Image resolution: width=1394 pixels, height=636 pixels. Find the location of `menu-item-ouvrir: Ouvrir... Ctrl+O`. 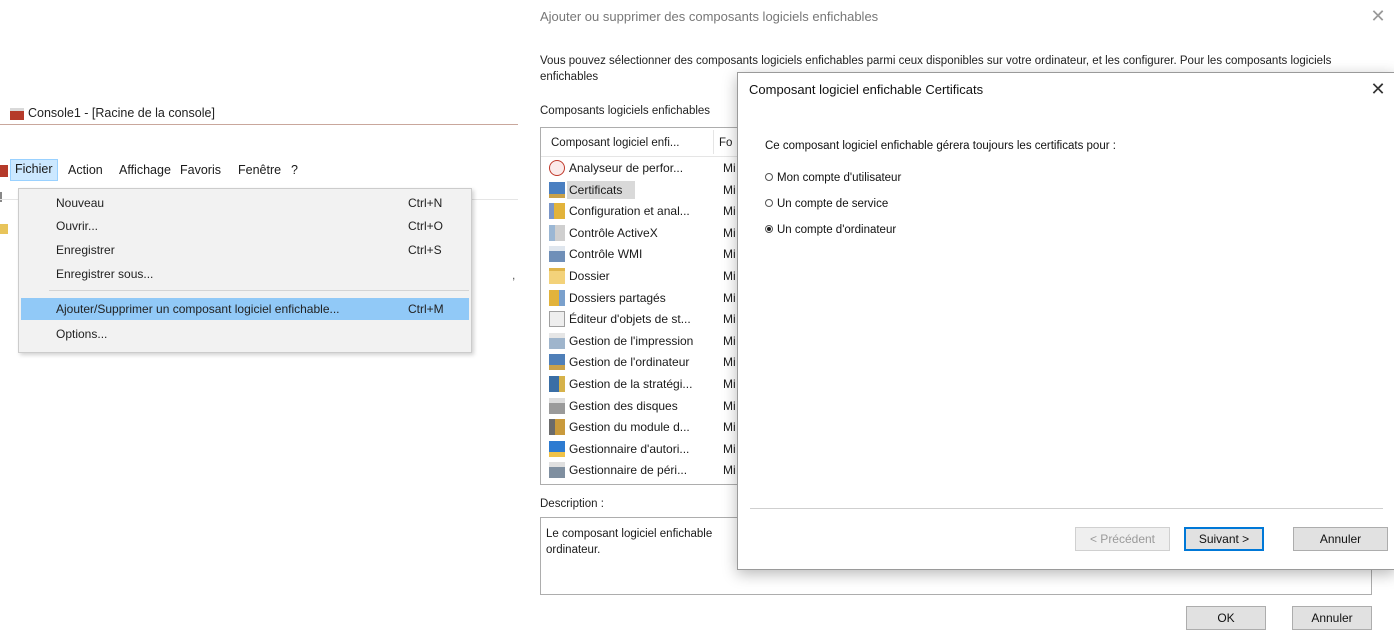

menu-item-ouvrir: Ouvrir... Ctrl+O is located at coordinates (245, 226).